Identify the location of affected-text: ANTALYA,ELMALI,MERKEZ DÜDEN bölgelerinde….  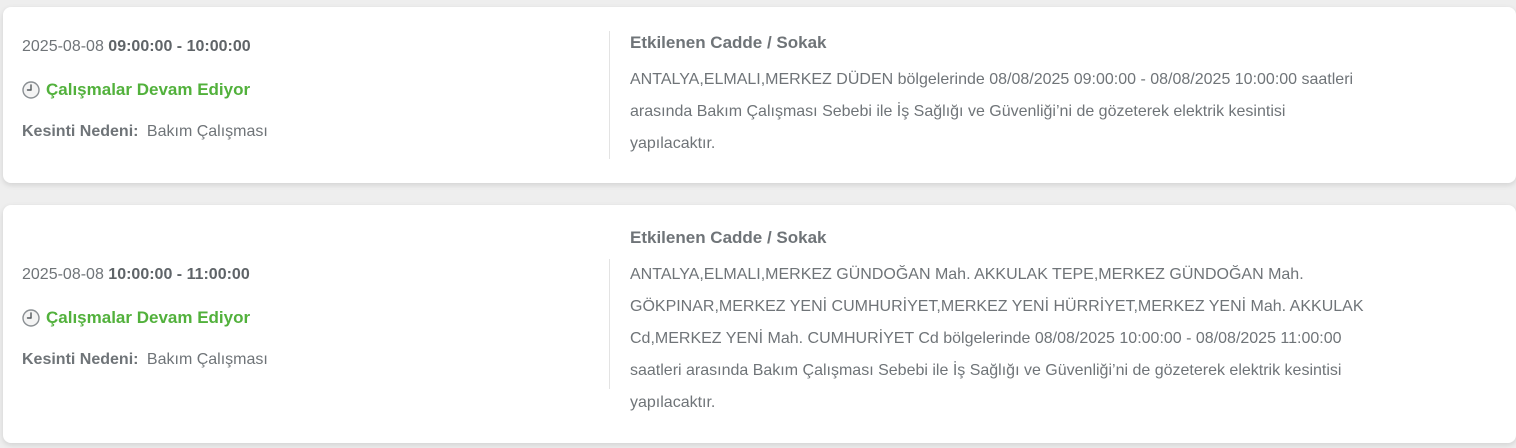
(992, 111).